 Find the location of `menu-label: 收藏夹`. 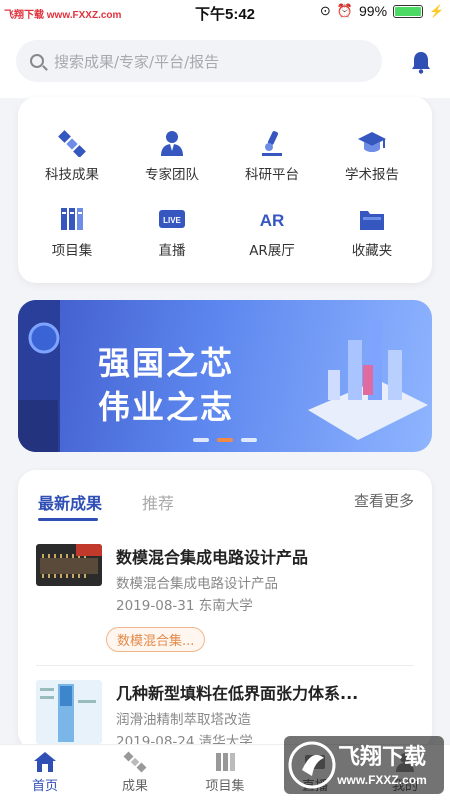

menu-label: 收藏夹 is located at coordinates (372, 251).